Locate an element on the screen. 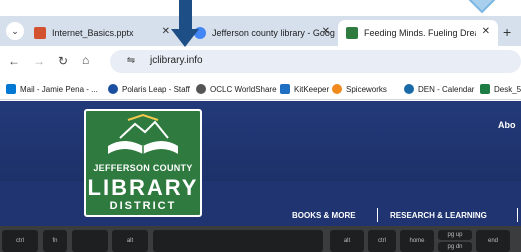 This screenshot has width=521, height=252. library-favicon-icon is located at coordinates (352, 33).